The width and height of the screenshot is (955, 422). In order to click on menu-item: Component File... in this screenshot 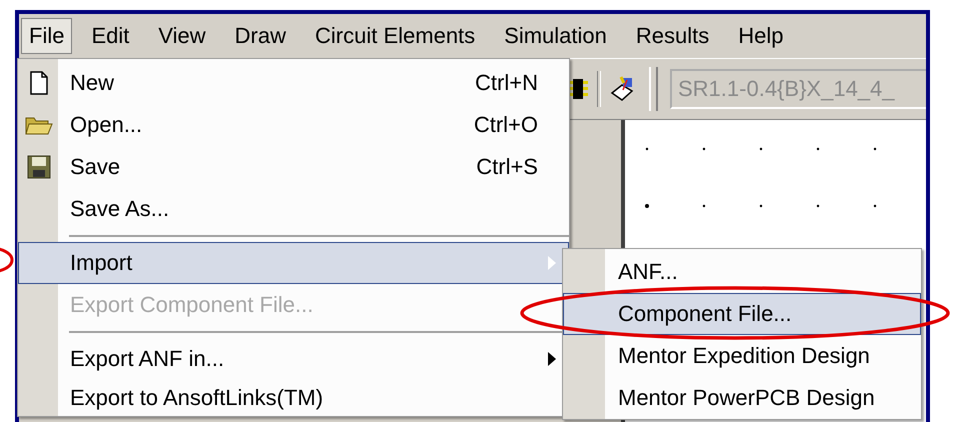, I will do `click(742, 314)`.